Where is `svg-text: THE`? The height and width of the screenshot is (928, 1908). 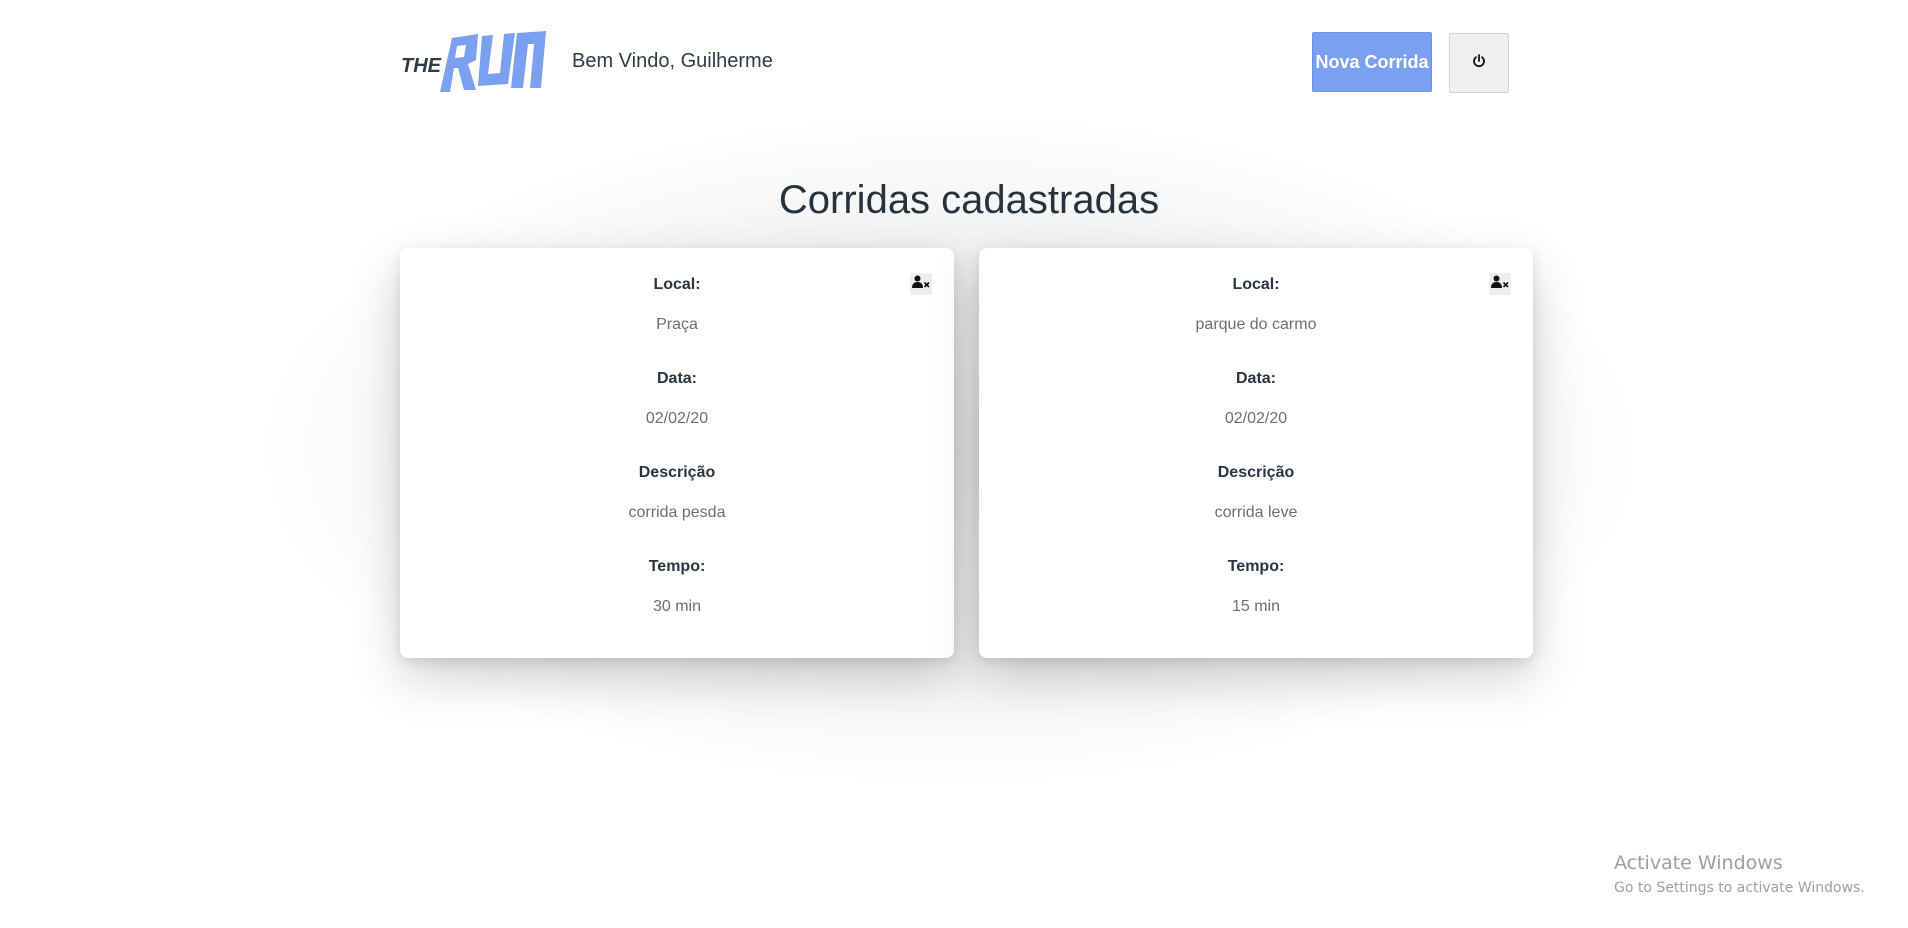
svg-text: THE is located at coordinates (421, 66).